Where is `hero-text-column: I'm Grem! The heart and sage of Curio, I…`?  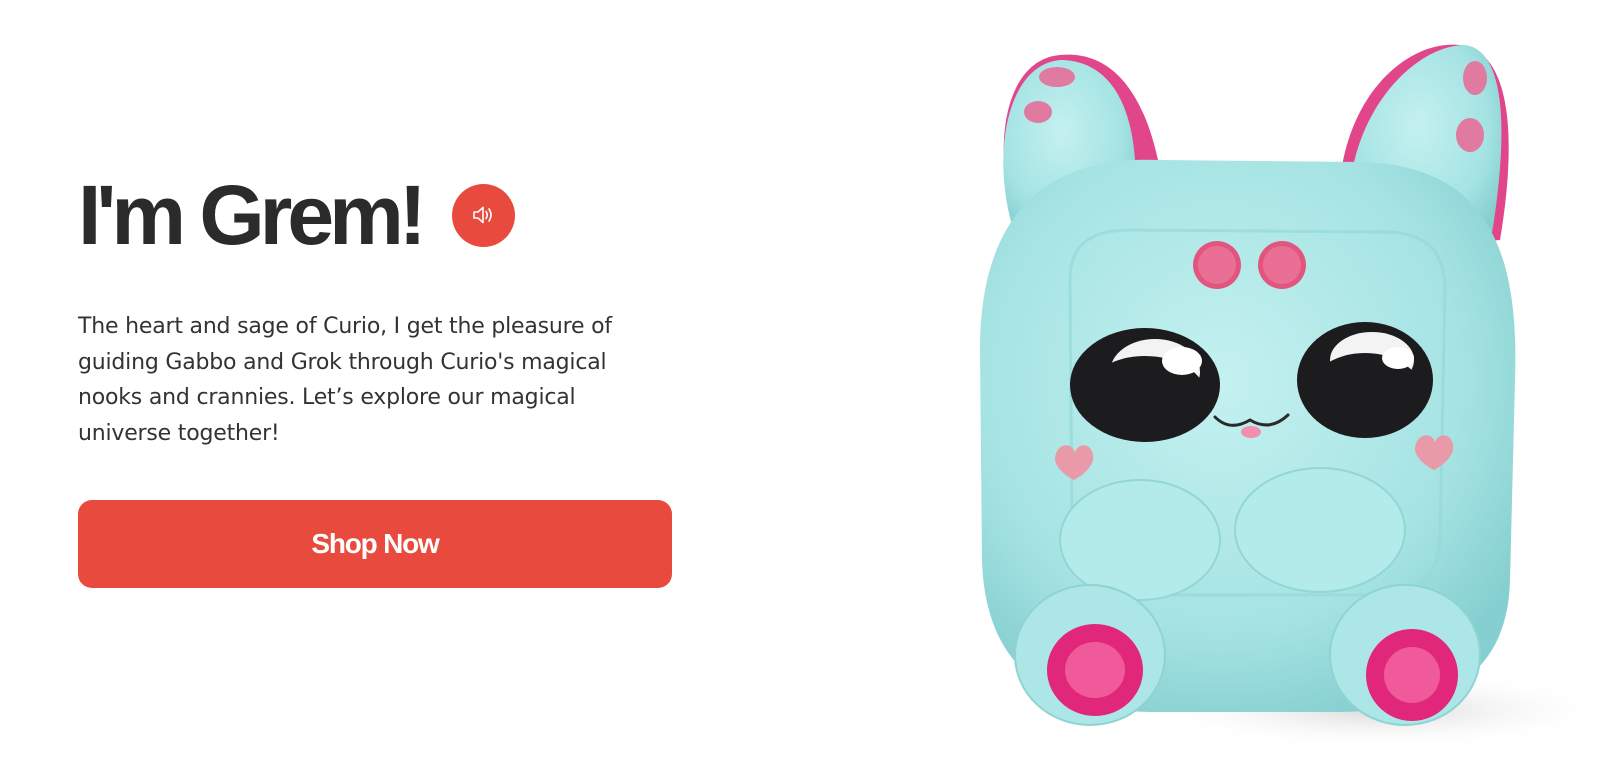 hero-text-column: I'm Grem! The heart and sage of Curio, I… is located at coordinates (378, 309).